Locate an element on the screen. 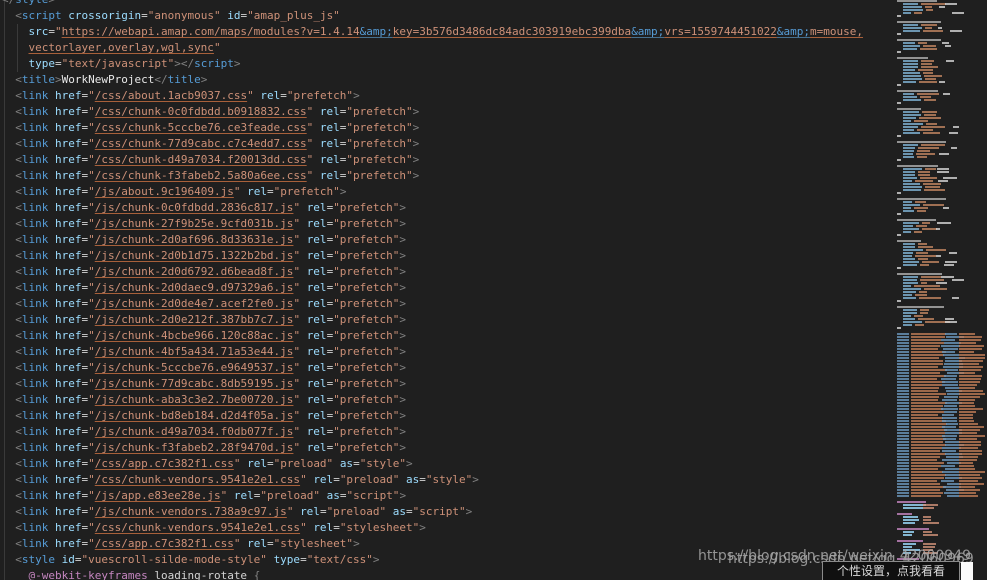  code-line: vectorlayer,overlay,wgl,sync" is located at coordinates (446, 48).